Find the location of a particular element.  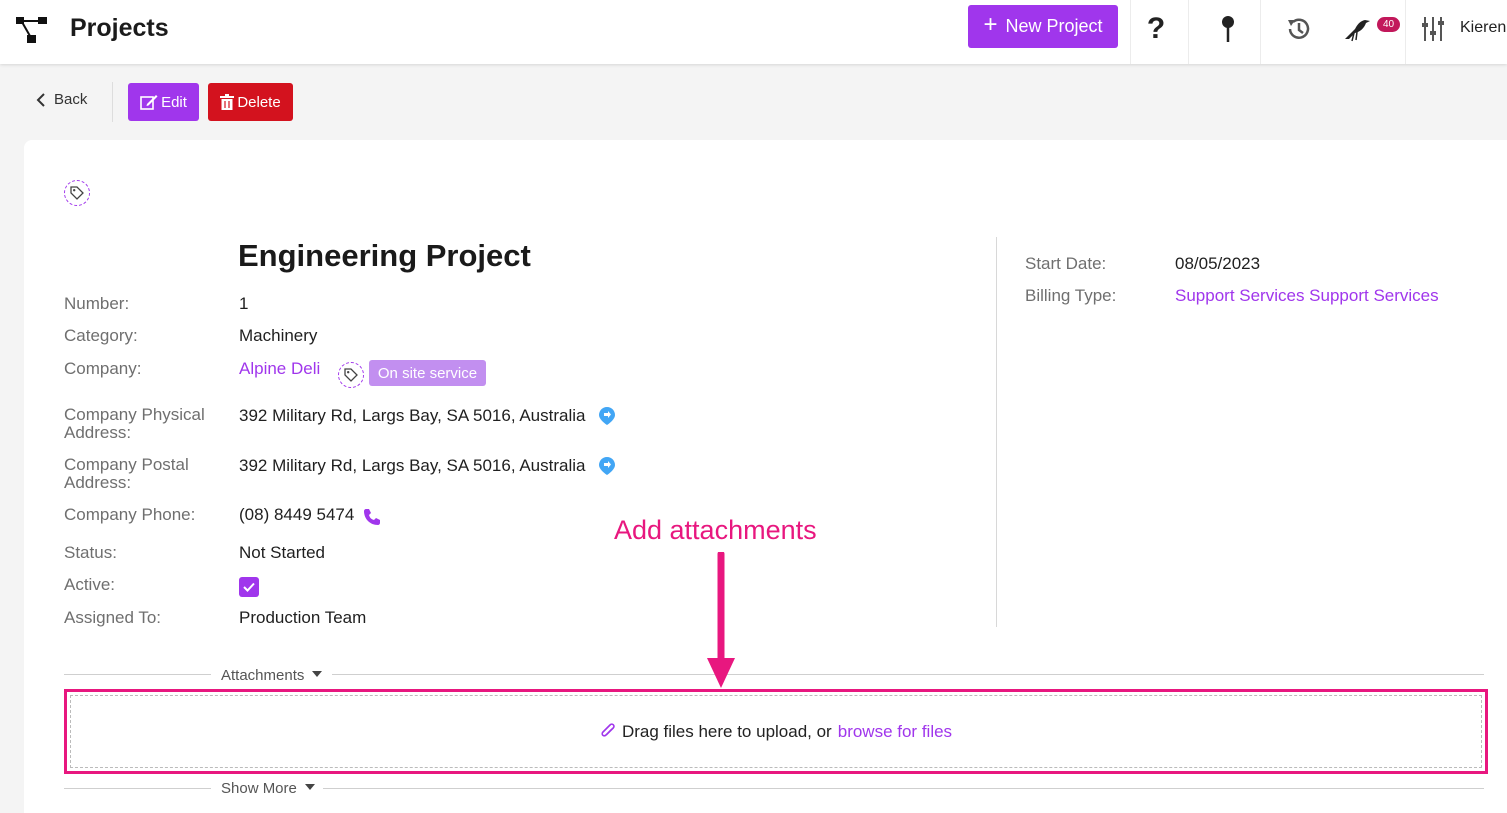

number-label: Number: is located at coordinates (97, 303).